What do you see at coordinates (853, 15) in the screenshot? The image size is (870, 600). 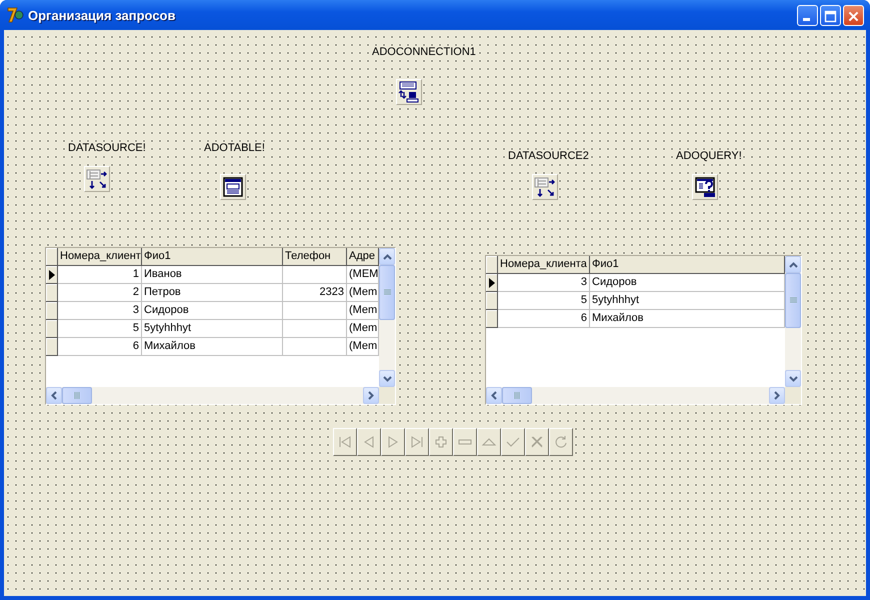 I see `close-button` at bounding box center [853, 15].